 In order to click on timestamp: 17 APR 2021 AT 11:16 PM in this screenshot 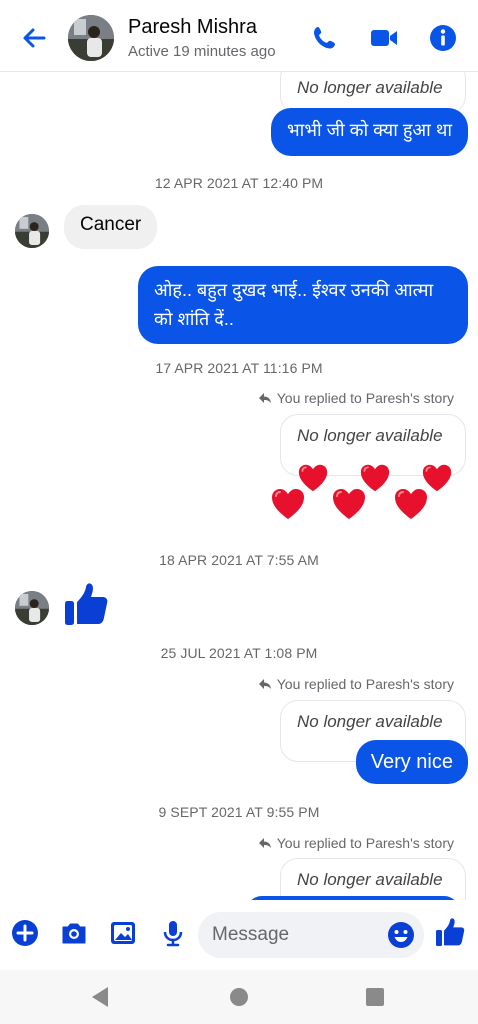, I will do `click(239, 368)`.